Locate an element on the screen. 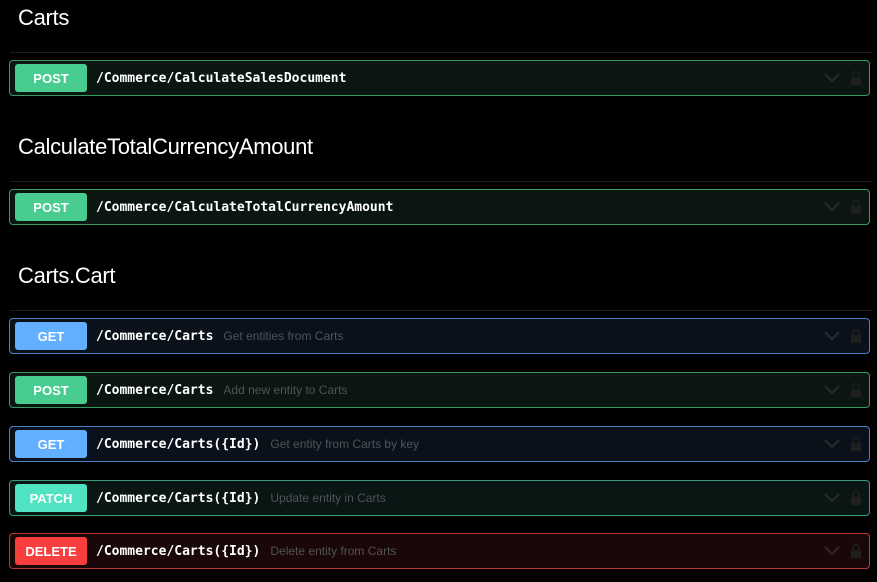  section-title-calculate-total-currency-amount: CalculateTotalCurrencyAmount is located at coordinates (165, 147).